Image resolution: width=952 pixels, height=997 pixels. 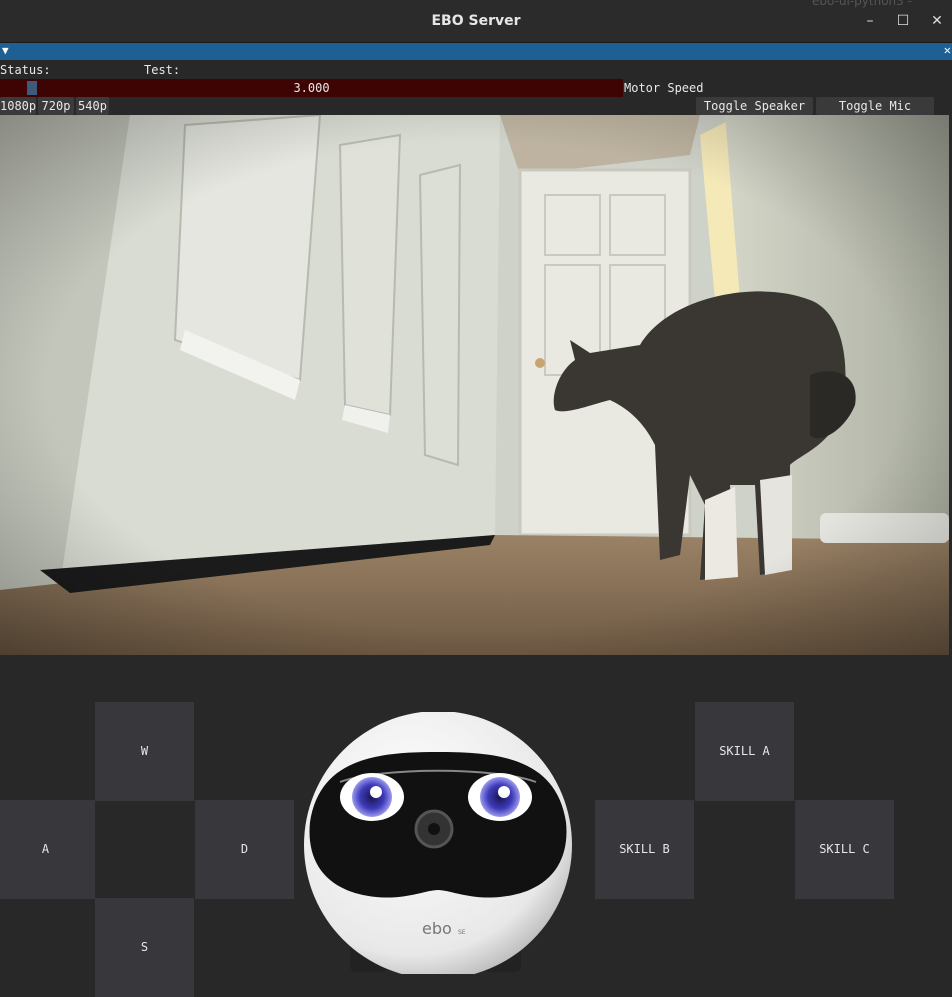 What do you see at coordinates (870, 21) in the screenshot?
I see `minimize-button: –` at bounding box center [870, 21].